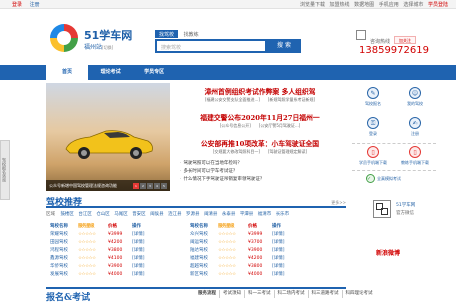 This screenshot has width=456, height=303. I want to click on table-row: 闽运驾校 ☆☆☆☆☆ ¥3700 [详情], so click(237, 242).